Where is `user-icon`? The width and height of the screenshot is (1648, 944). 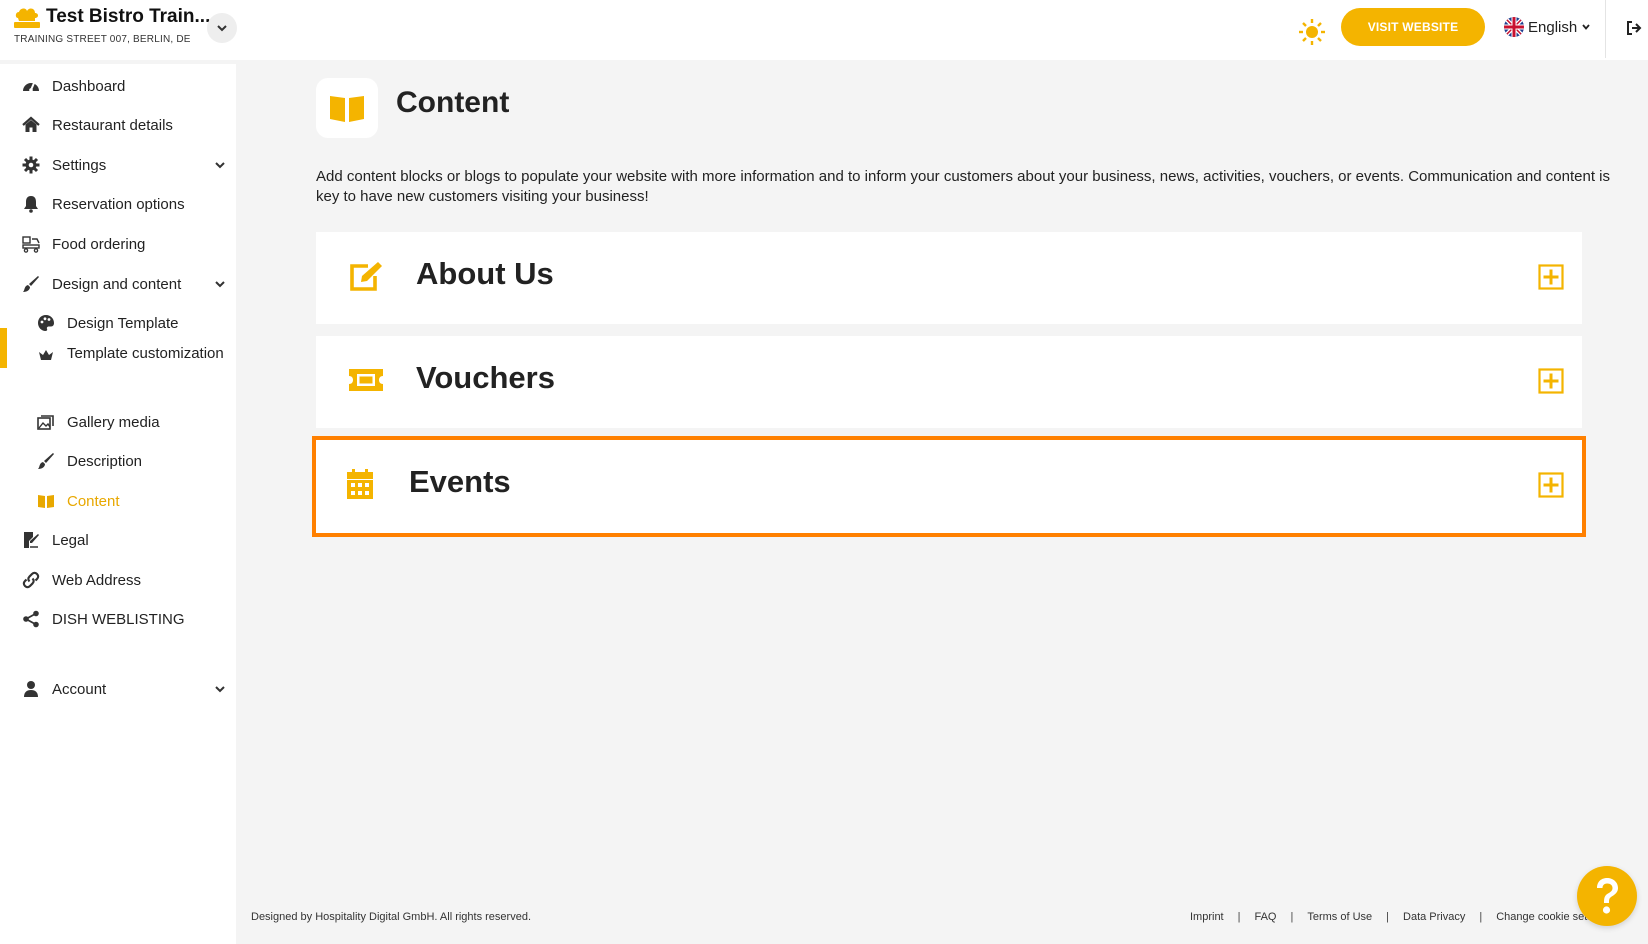 user-icon is located at coordinates (31, 689).